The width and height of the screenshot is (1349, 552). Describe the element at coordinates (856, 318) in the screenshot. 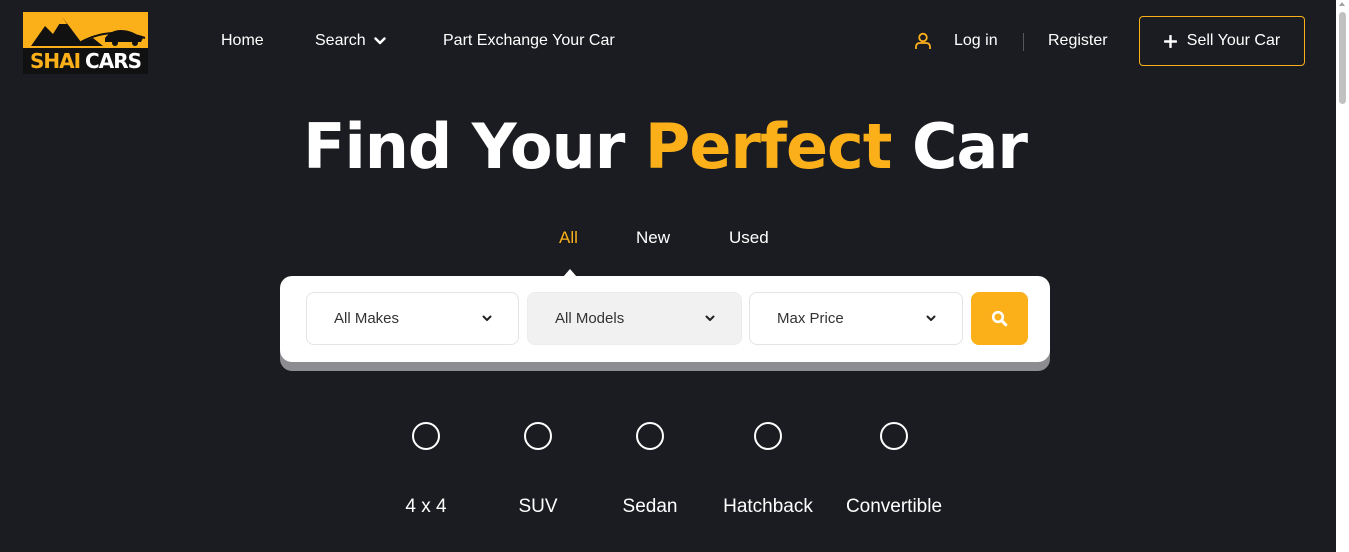

I see `max-price-select: Max Price` at that location.